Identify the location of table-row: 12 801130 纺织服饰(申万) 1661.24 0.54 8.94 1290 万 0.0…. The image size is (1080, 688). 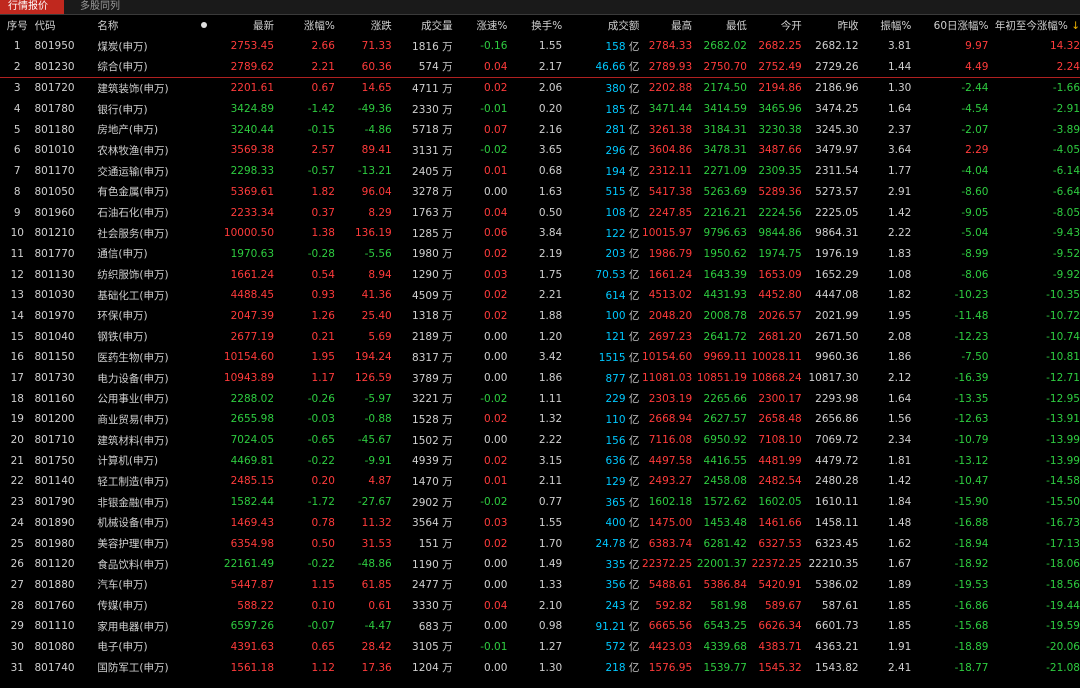
(540, 274).